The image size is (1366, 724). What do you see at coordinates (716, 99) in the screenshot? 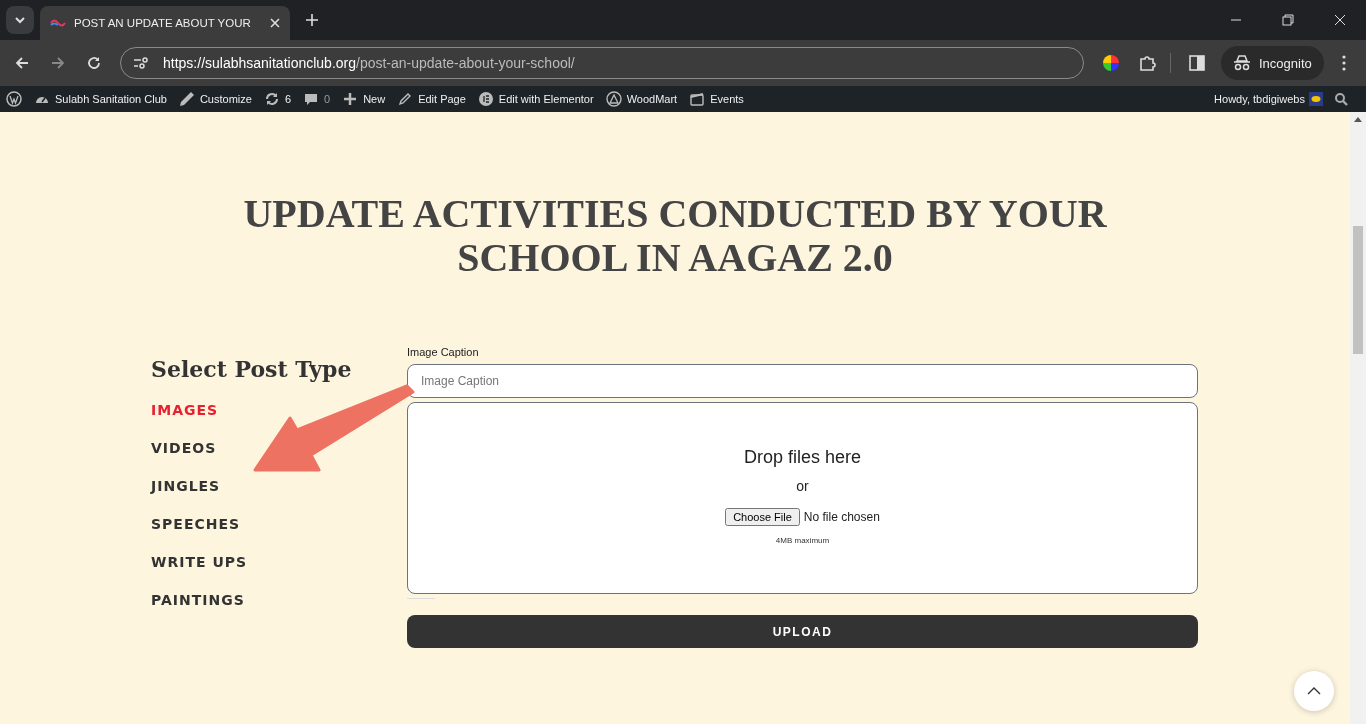
I see `admin-bar-link: Events` at bounding box center [716, 99].